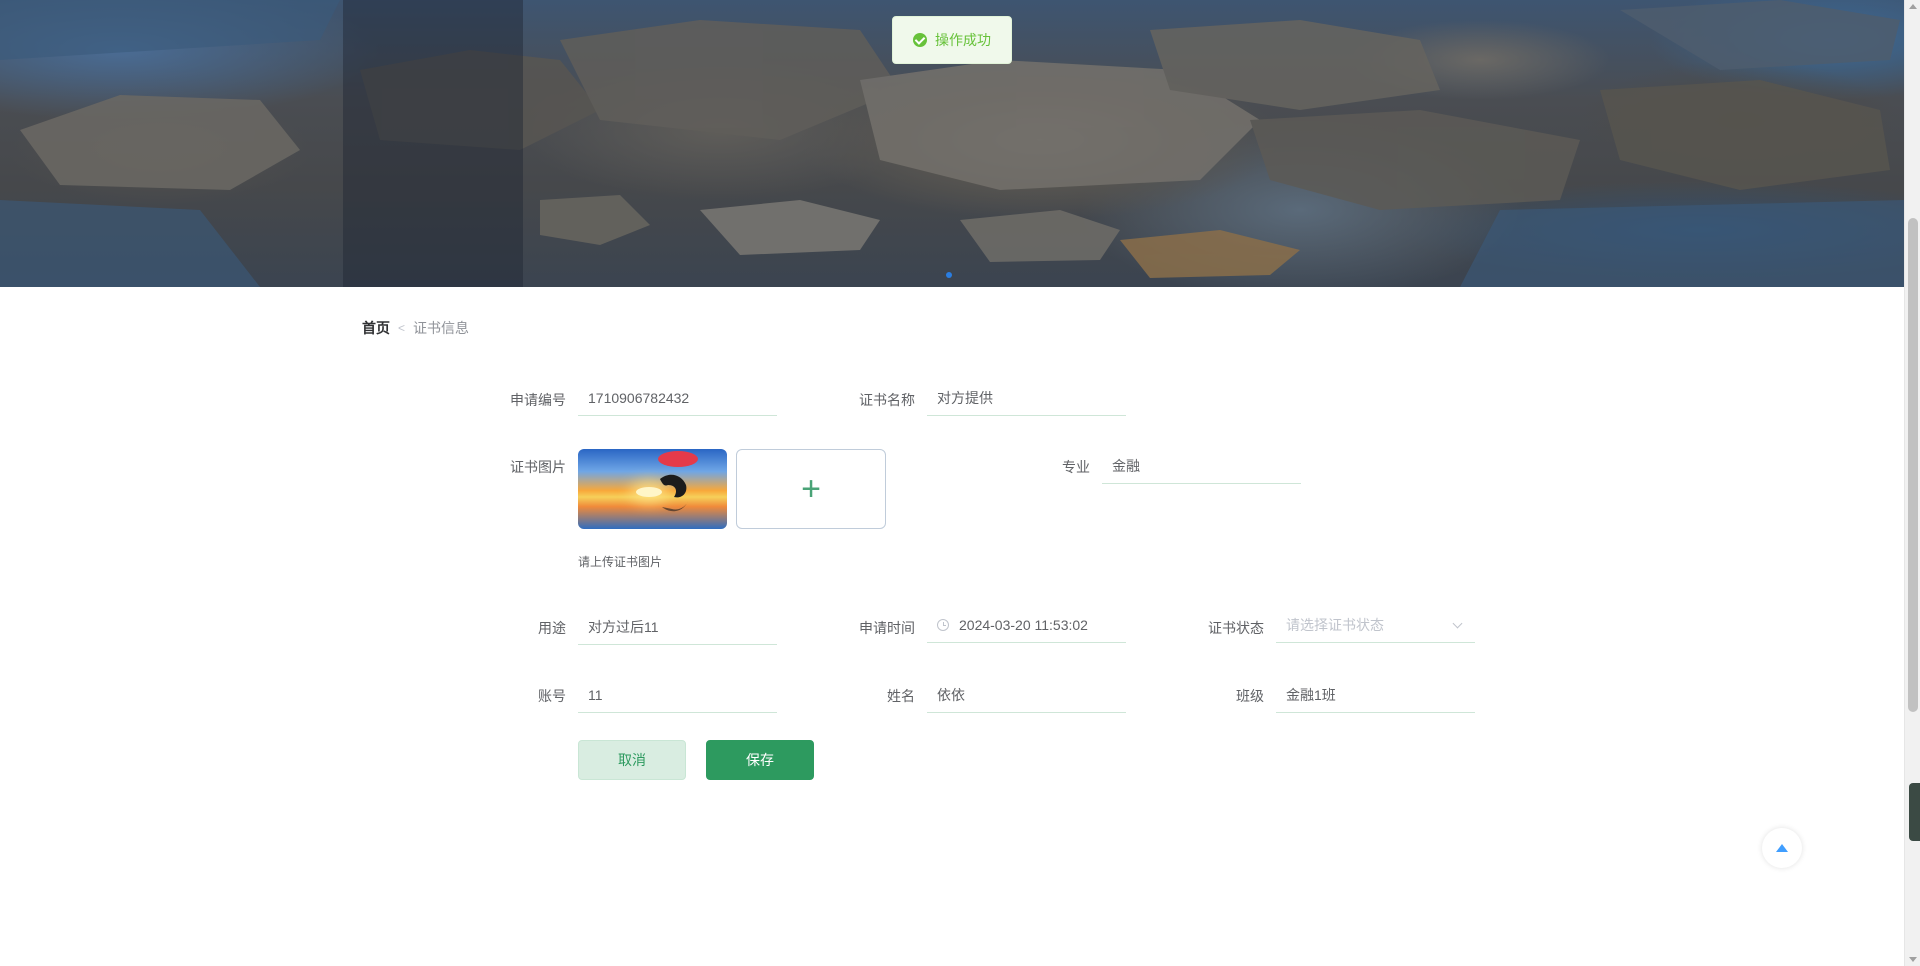  I want to click on cert-image-thumbnail, so click(652, 489).